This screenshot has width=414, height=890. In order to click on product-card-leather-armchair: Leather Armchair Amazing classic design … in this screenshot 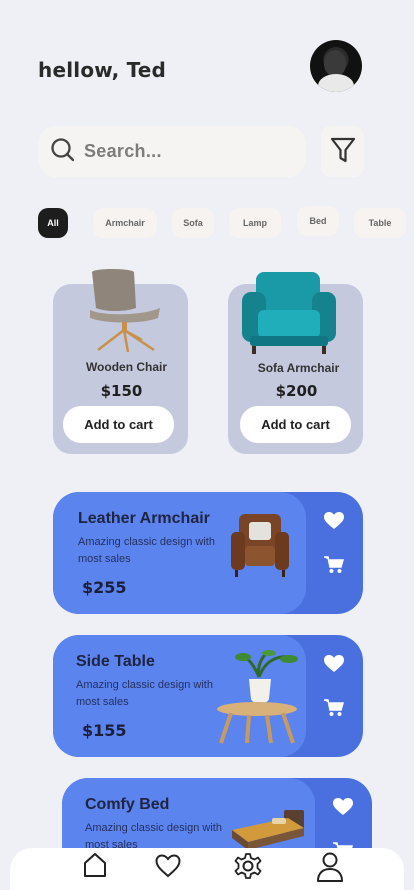, I will do `click(208, 553)`.